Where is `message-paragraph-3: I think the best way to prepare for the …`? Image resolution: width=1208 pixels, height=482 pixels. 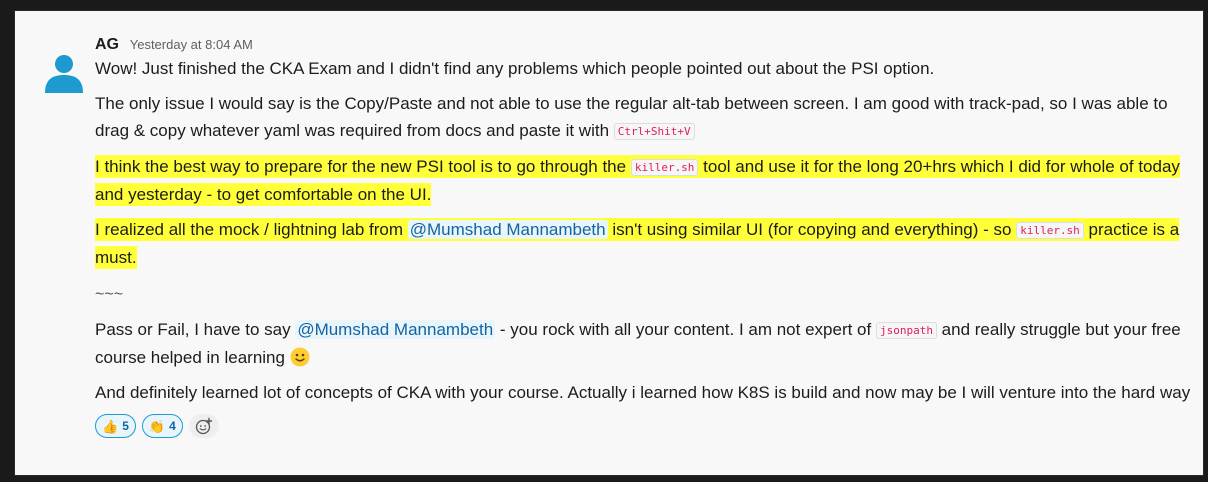
message-paragraph-3: I think the best way to prepare for the … is located at coordinates (645, 180).